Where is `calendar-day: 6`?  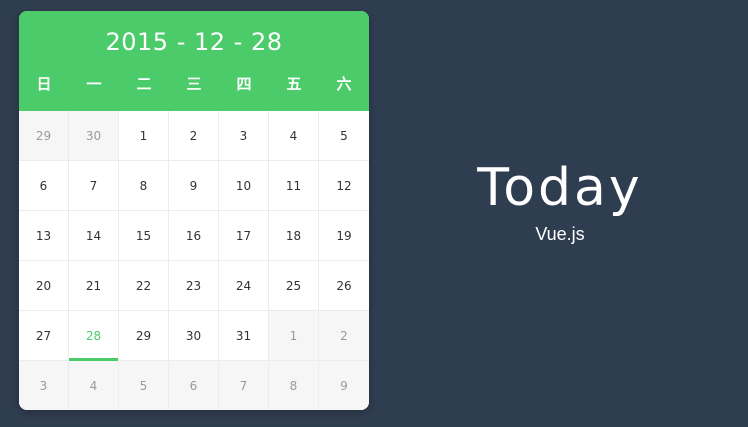
calendar-day: 6 is located at coordinates (44, 186).